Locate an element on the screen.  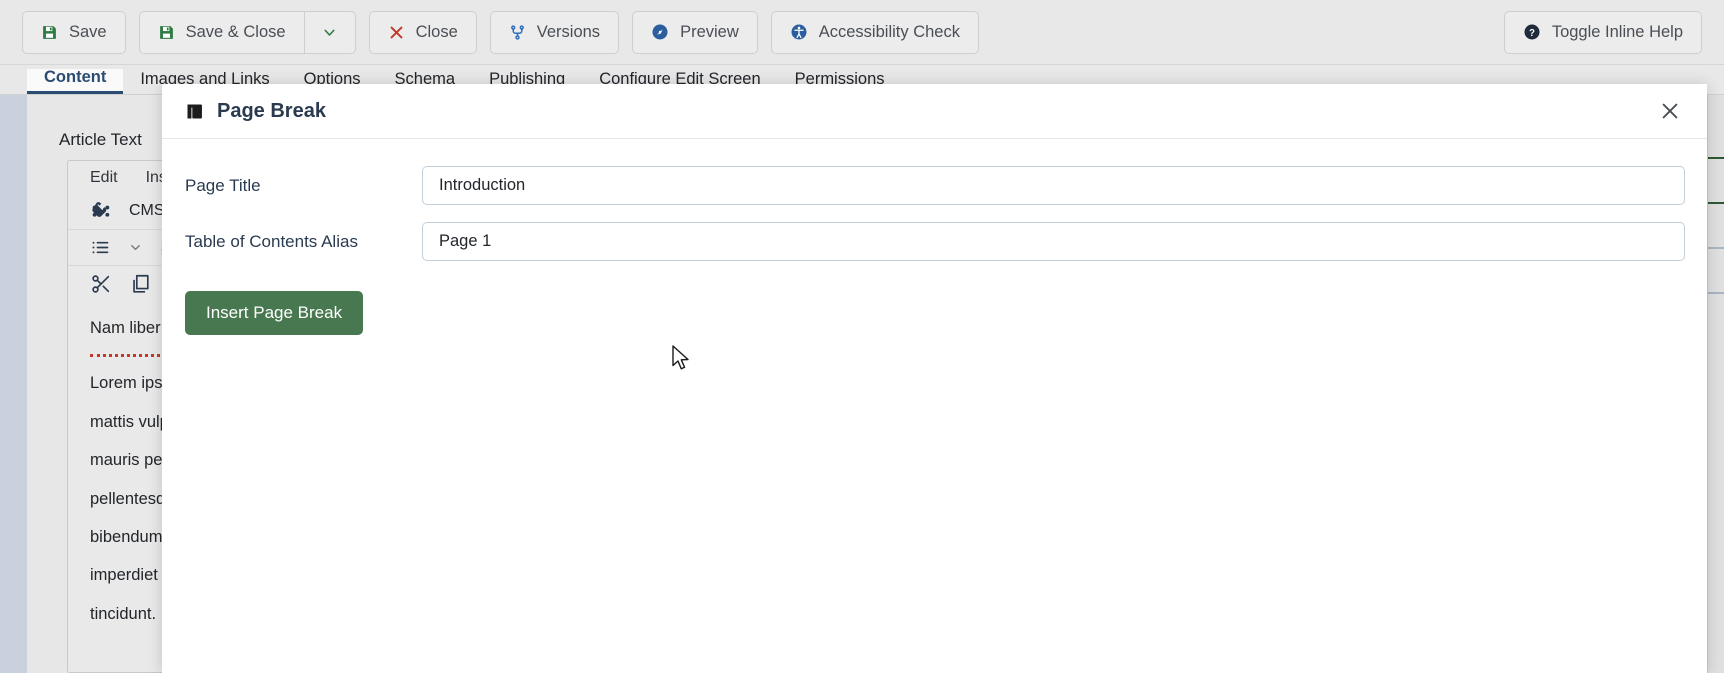
versions-button-label: Versions is located at coordinates (568, 31).